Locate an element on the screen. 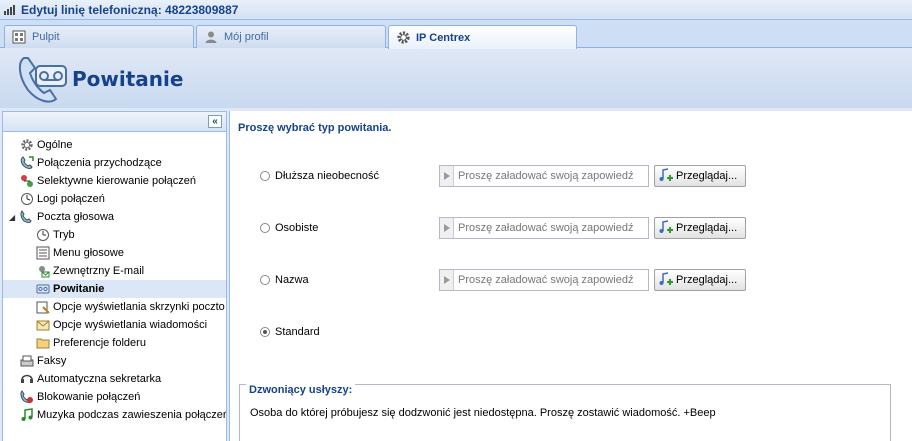 This screenshot has height=441, width=912. sidebar-item-muzyka-zawieszenia: Muzyka podczas zawieszenia połączeń is located at coordinates (114, 415).